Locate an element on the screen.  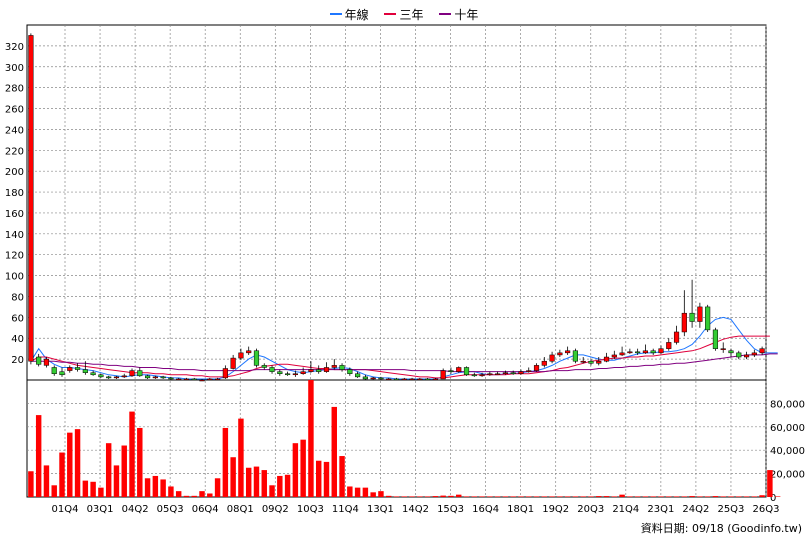
legend: 年線 三年 十年 is located at coordinates (404, 13).